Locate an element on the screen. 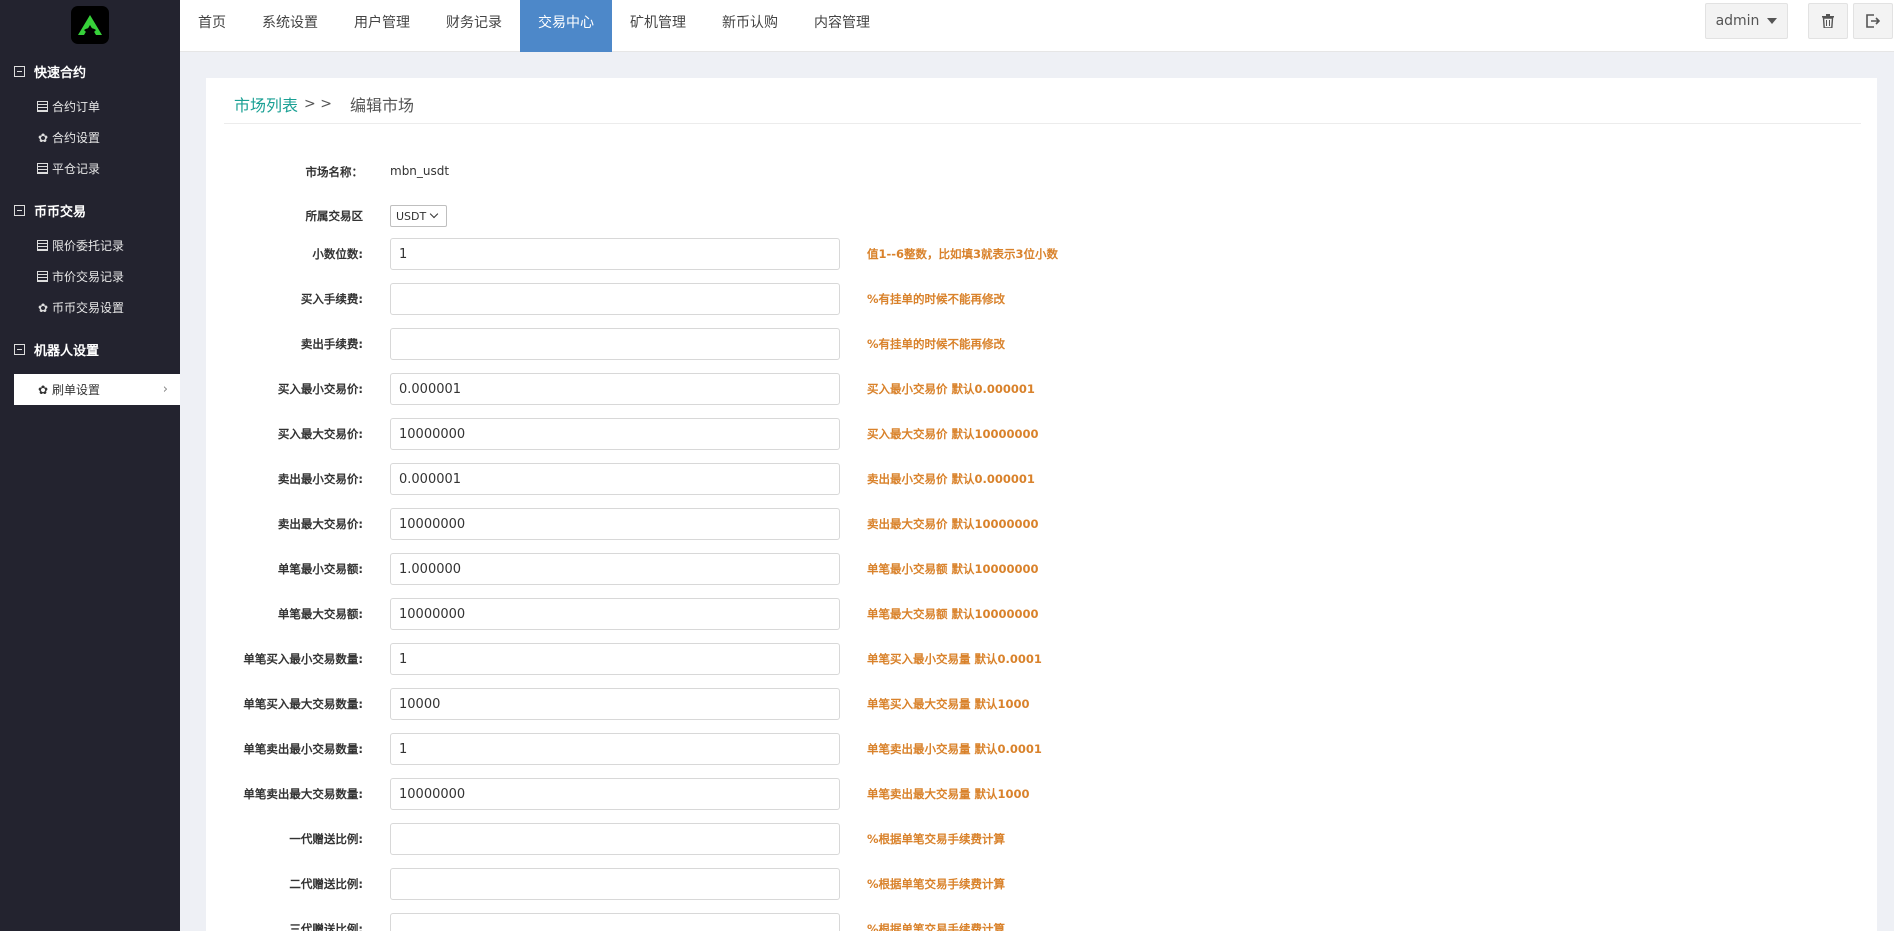 The image size is (1894, 931). buy-max-price-input is located at coordinates (615, 434).